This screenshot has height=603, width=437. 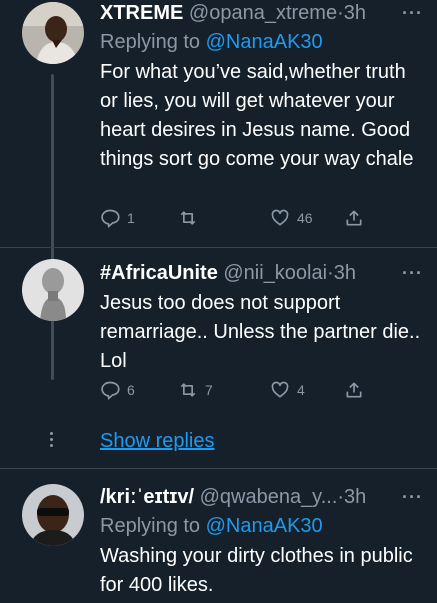 What do you see at coordinates (131, 390) in the screenshot?
I see `reply-count: 6` at bounding box center [131, 390].